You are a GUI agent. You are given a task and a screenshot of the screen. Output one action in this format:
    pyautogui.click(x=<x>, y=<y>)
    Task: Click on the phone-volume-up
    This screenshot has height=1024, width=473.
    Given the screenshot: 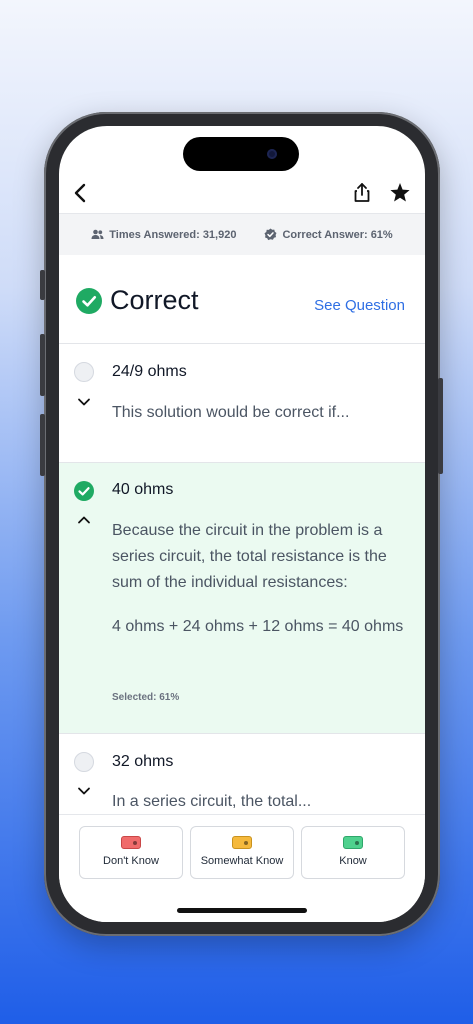 What is the action you would take?
    pyautogui.click(x=42, y=365)
    